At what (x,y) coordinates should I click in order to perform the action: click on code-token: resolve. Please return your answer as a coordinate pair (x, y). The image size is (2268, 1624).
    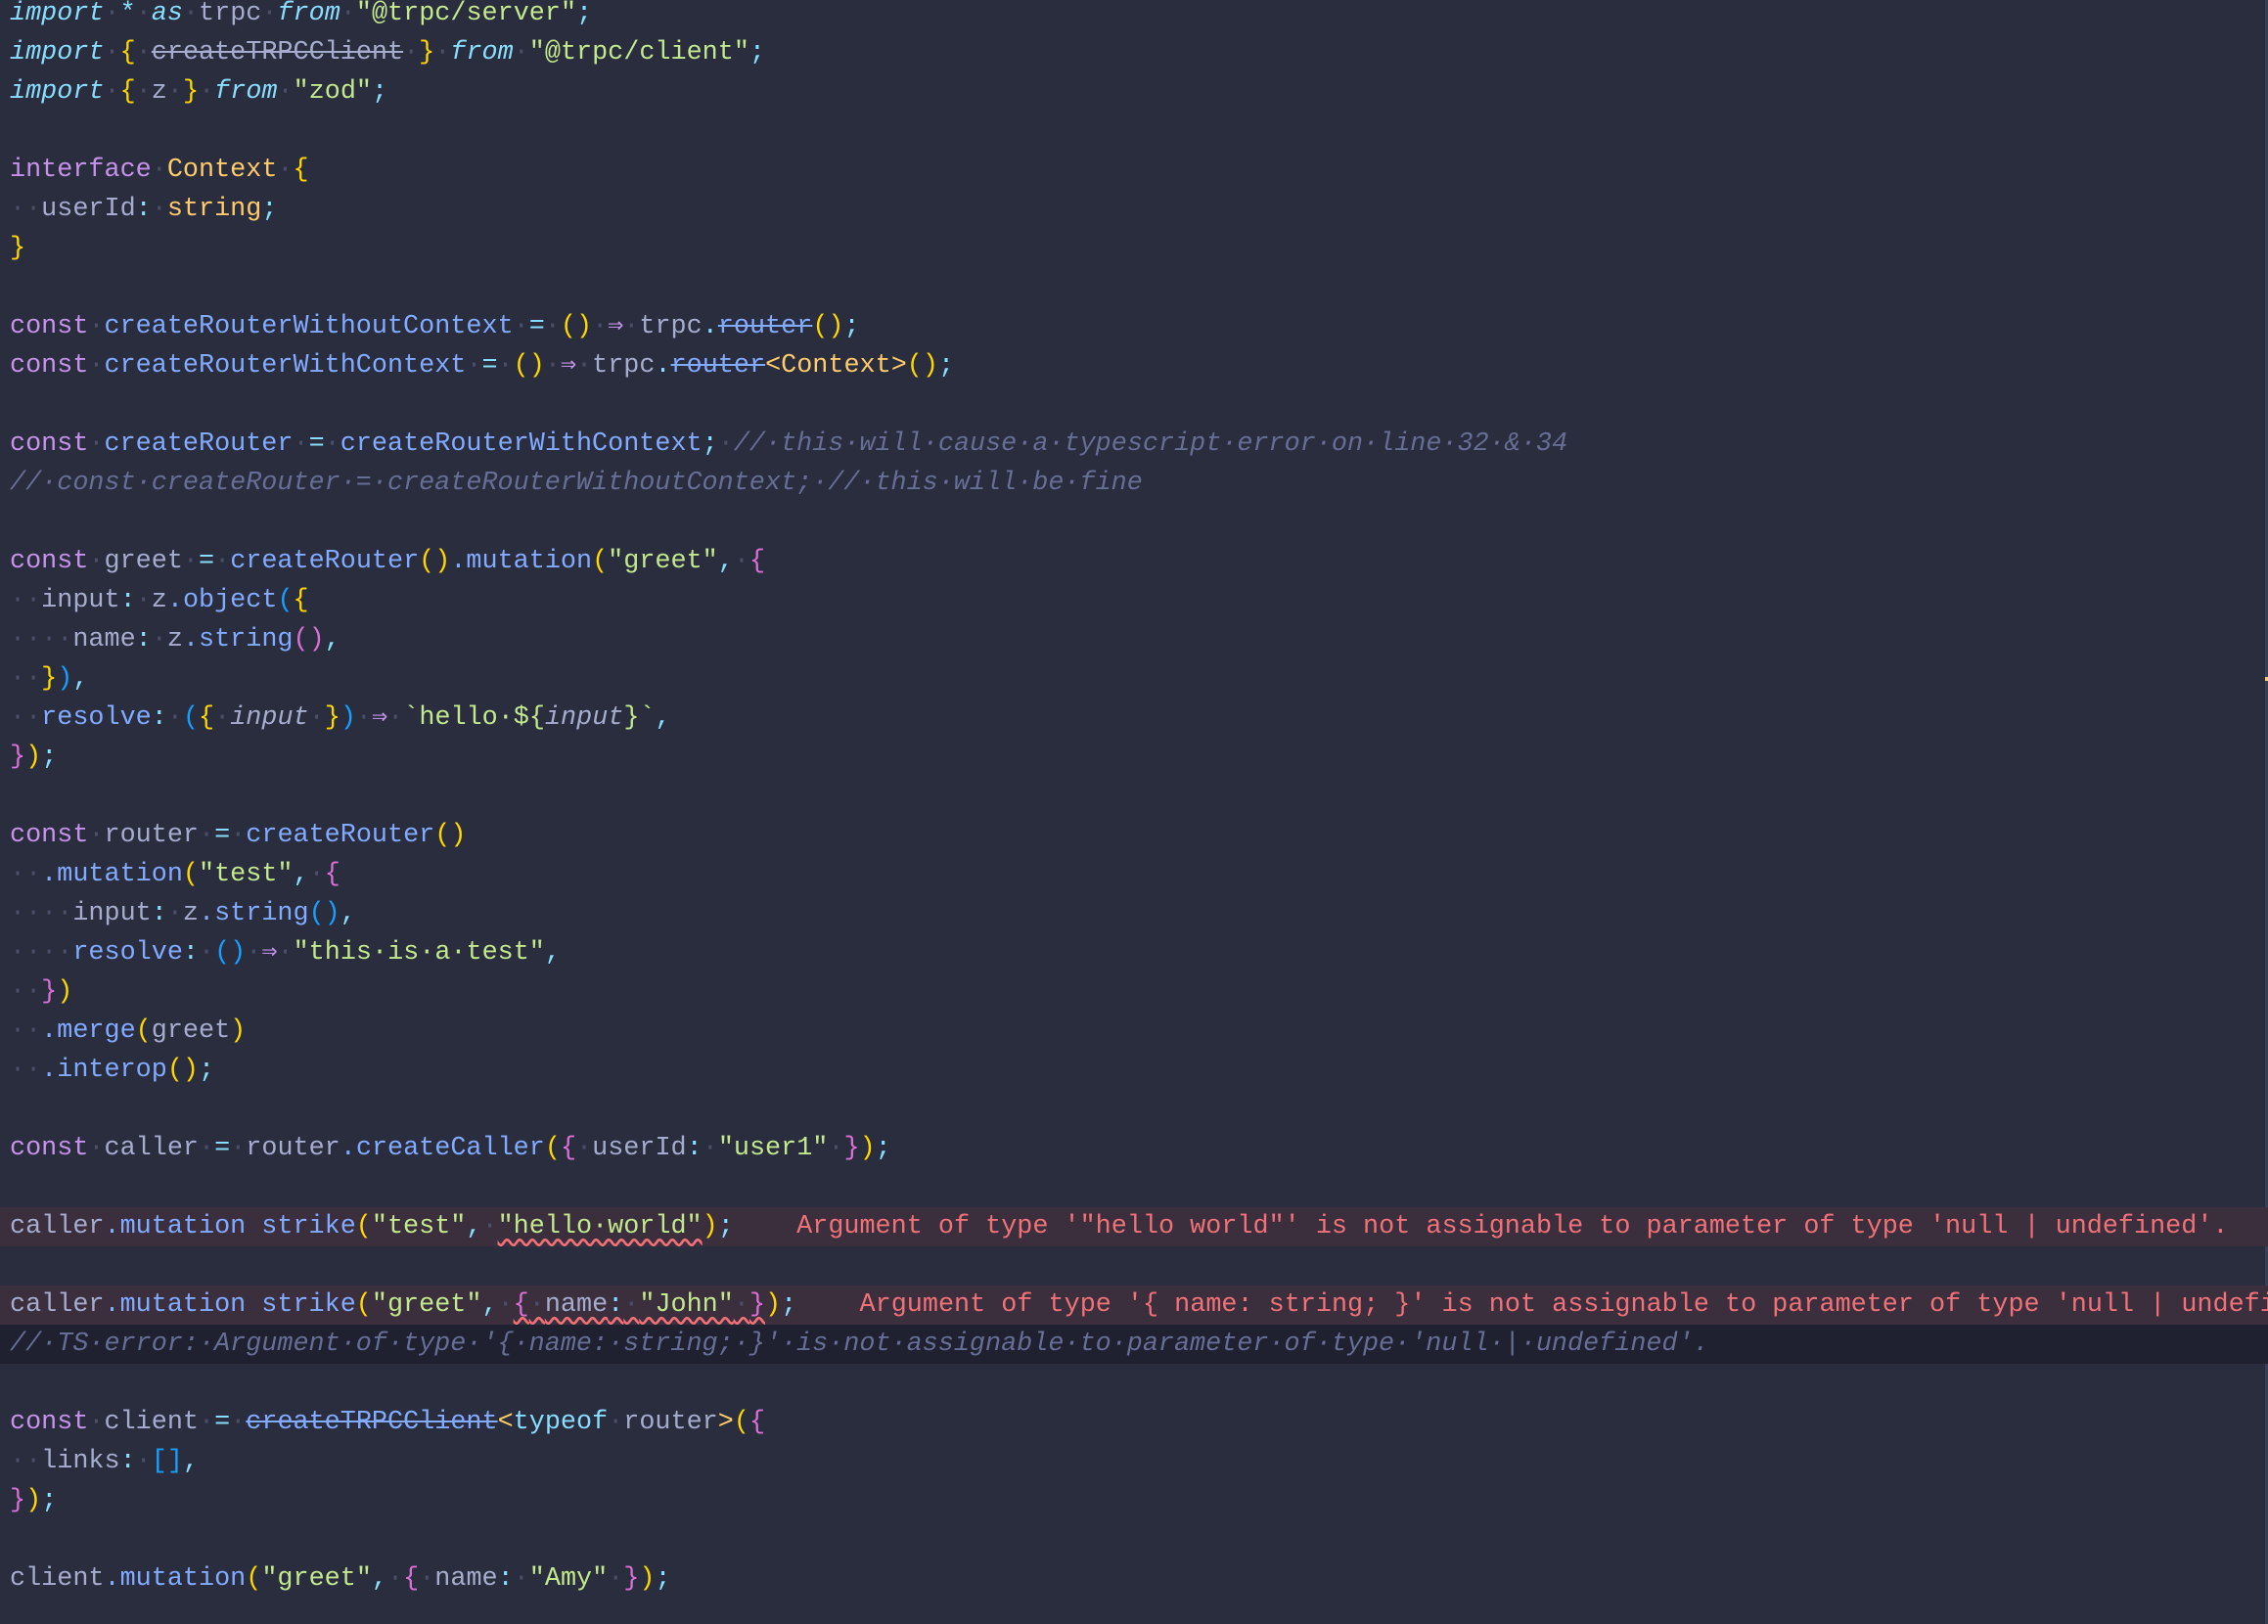
    Looking at the image, I should click on (127, 953).